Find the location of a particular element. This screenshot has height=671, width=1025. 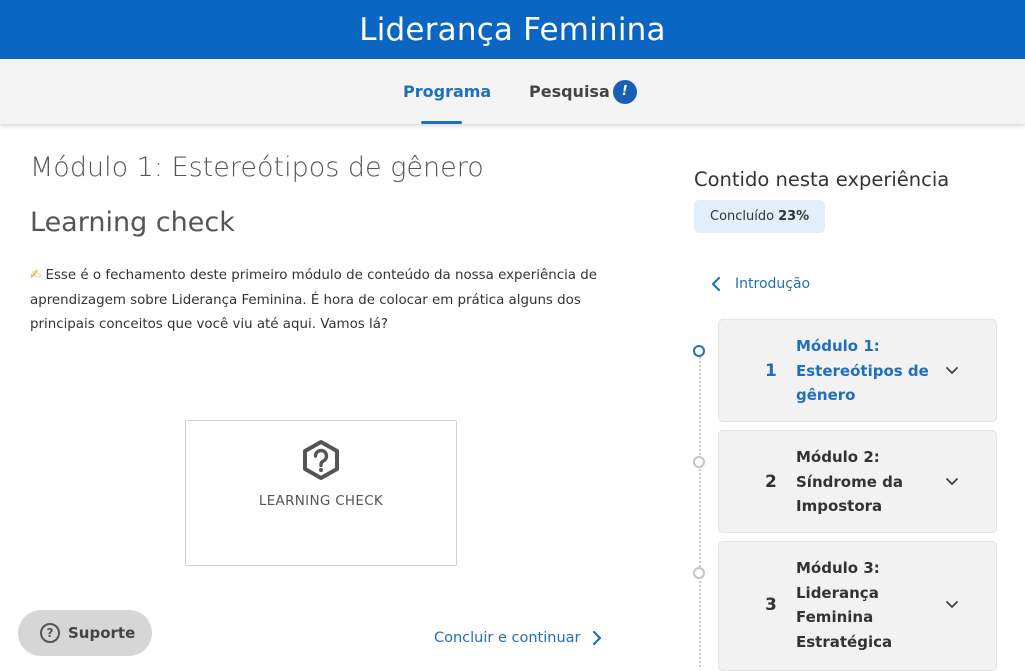

tab-pesquisa-label: Pesquisa is located at coordinates (569, 91).